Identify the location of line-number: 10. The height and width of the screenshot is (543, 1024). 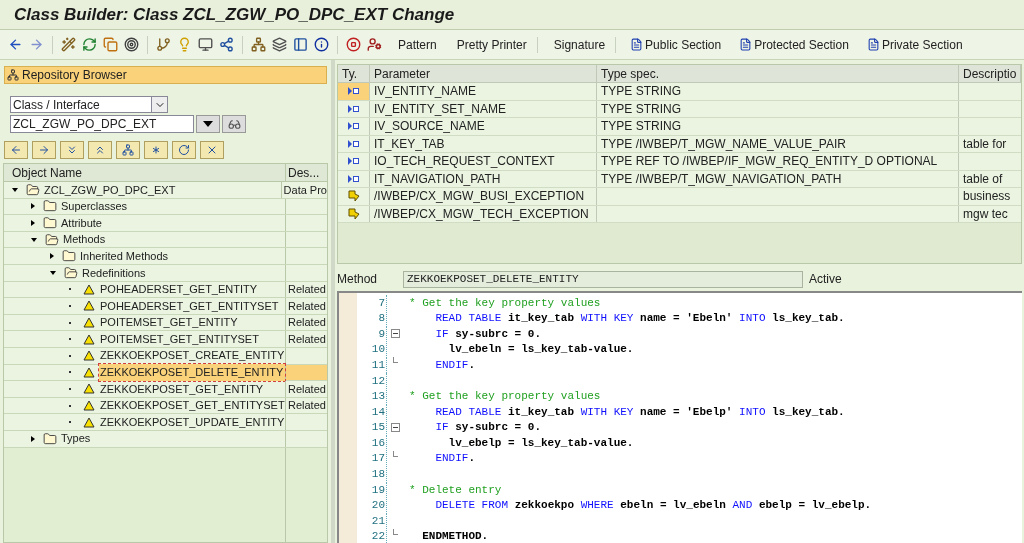
(372, 349).